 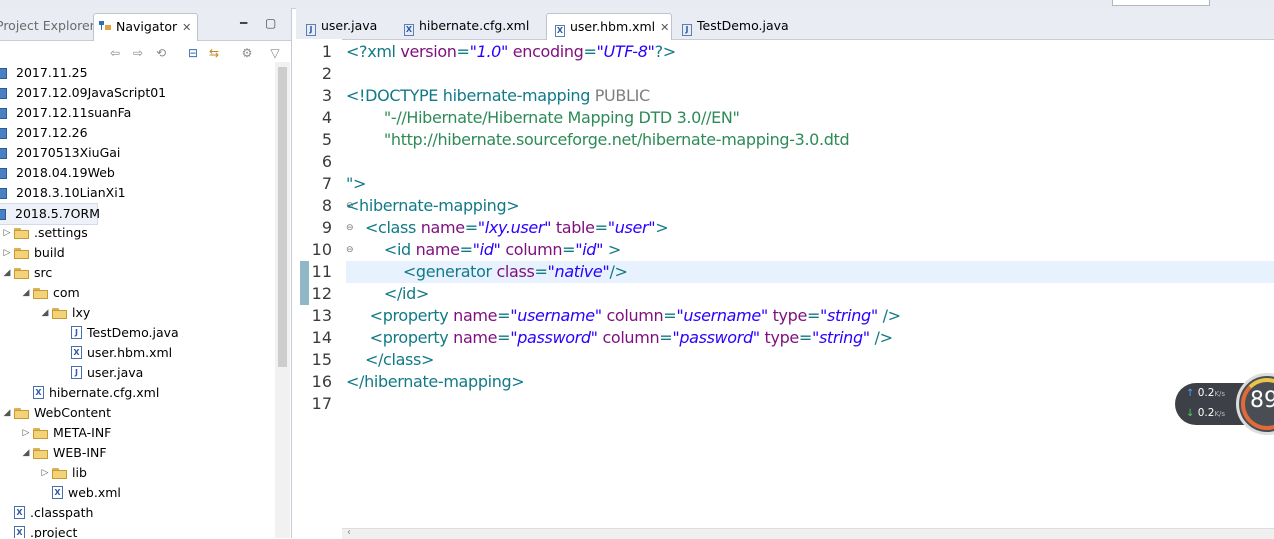 I want to click on editor-tab-label: user.java, so click(x=349, y=25).